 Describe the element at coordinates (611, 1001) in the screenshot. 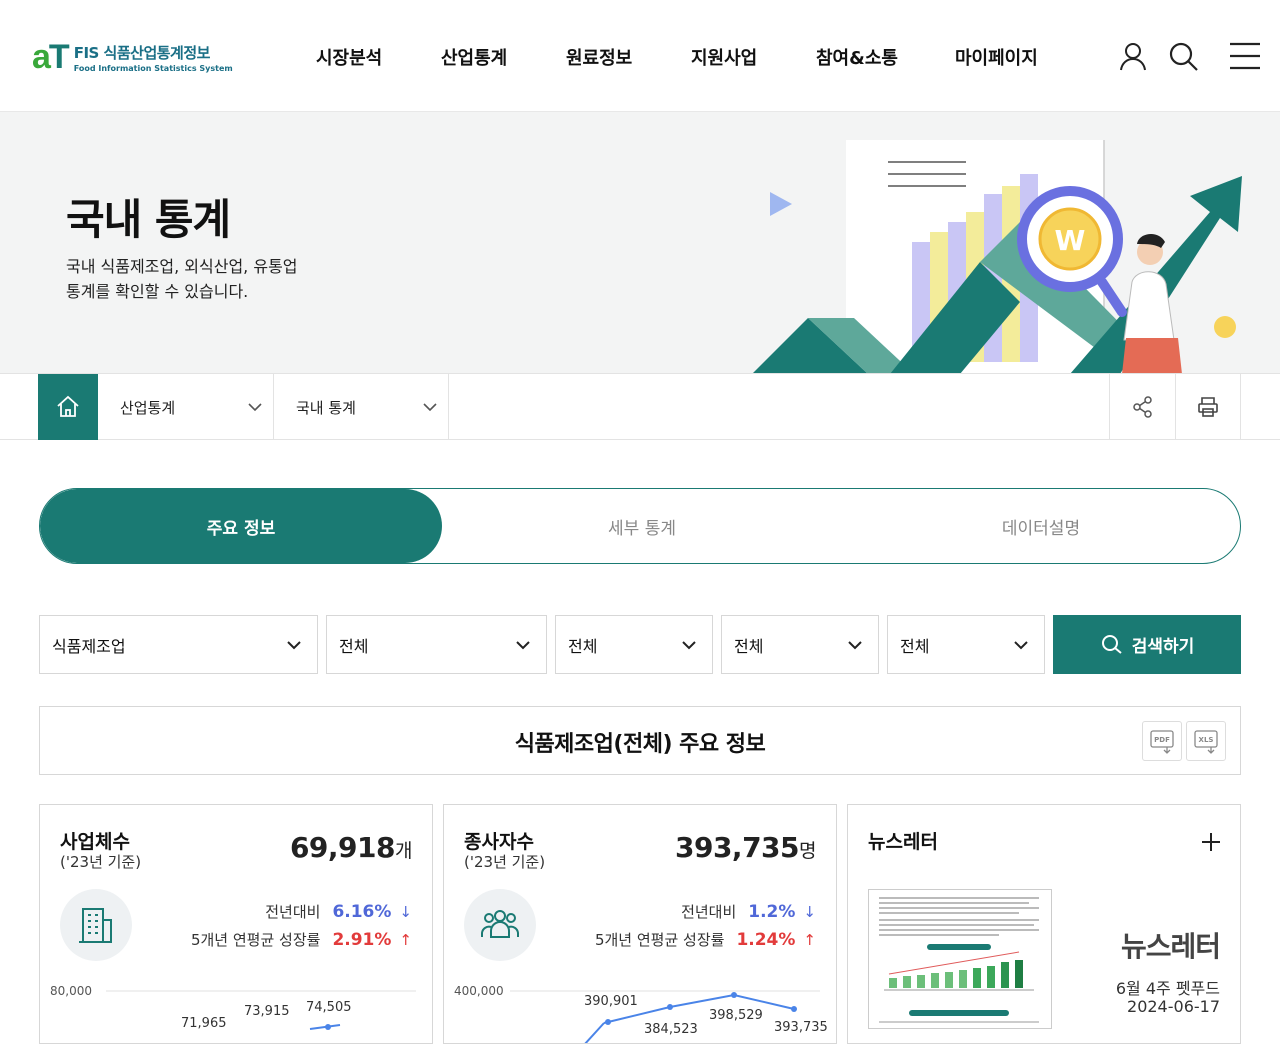

I see `data-label: 390,901` at that location.